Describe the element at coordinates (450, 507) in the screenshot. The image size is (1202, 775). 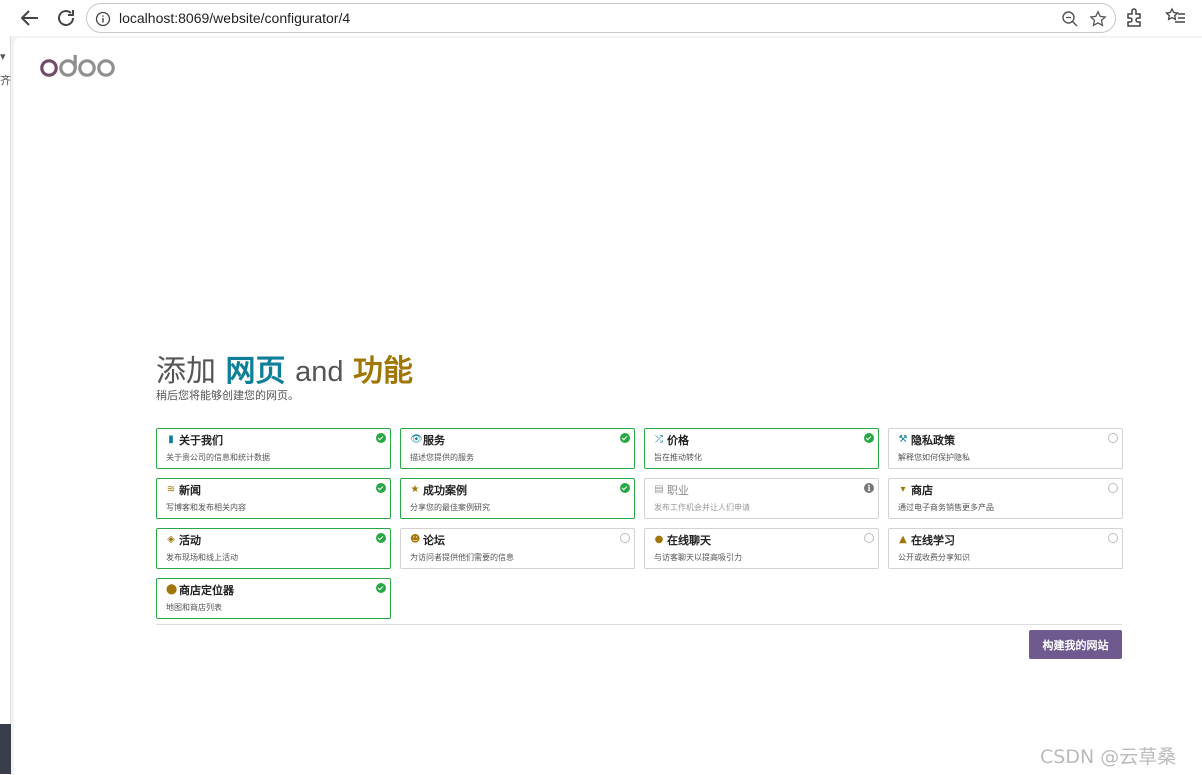
I see `feature-description: 分享您的最佳案例研究` at that location.